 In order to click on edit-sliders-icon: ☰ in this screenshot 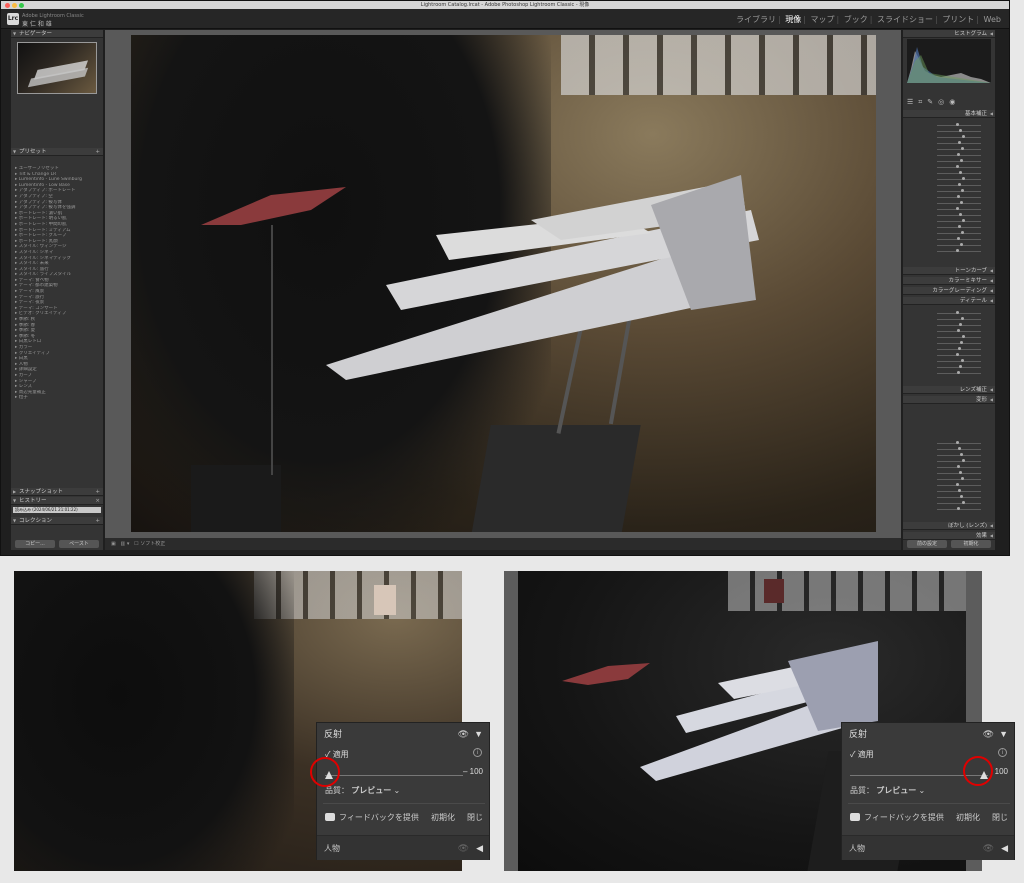, I will do `click(912, 102)`.